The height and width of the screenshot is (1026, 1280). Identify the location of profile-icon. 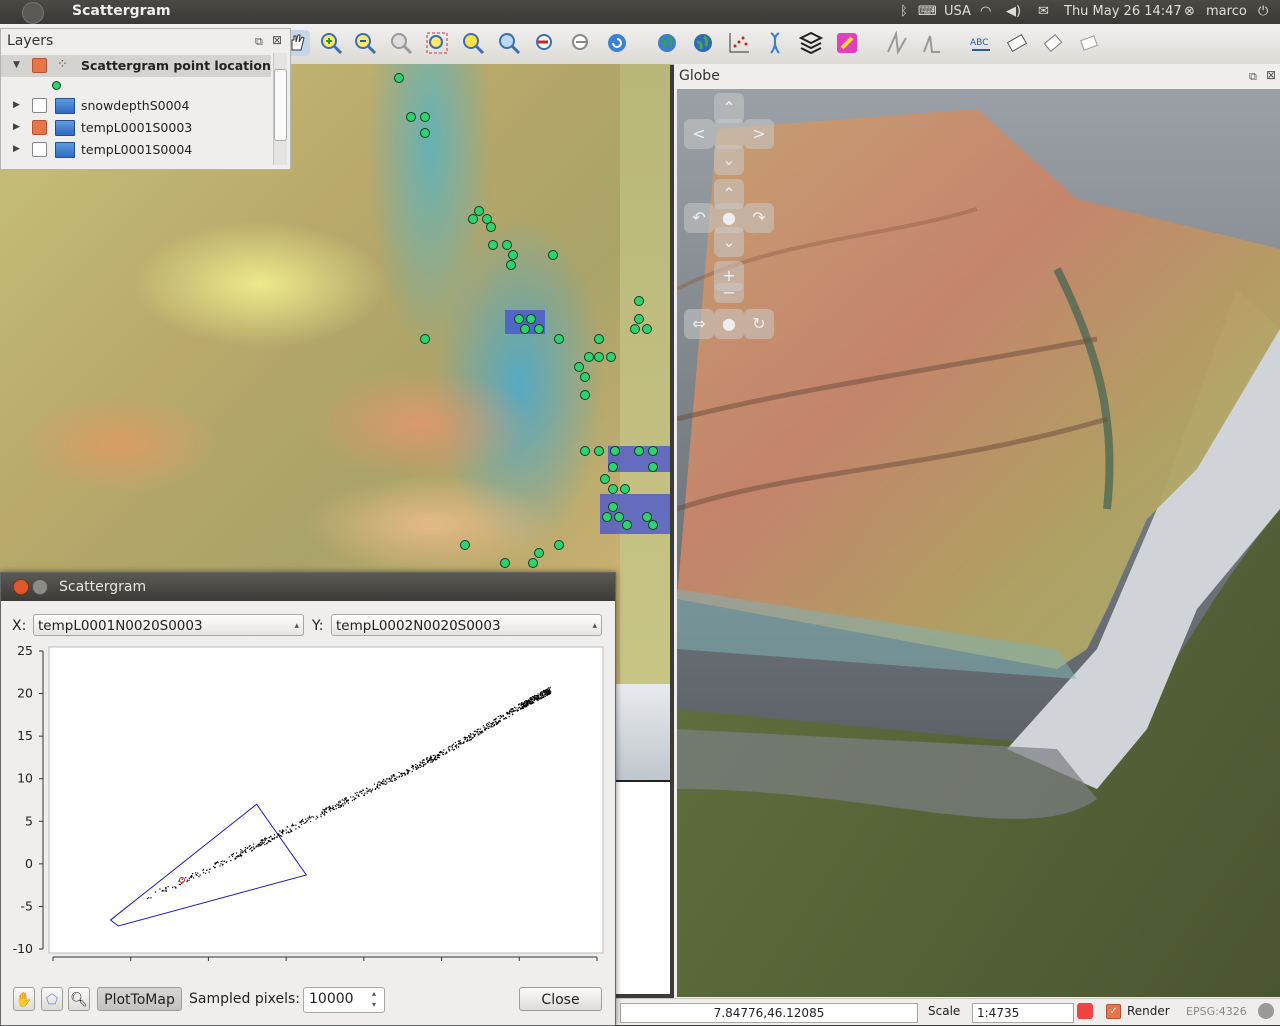
(933, 43).